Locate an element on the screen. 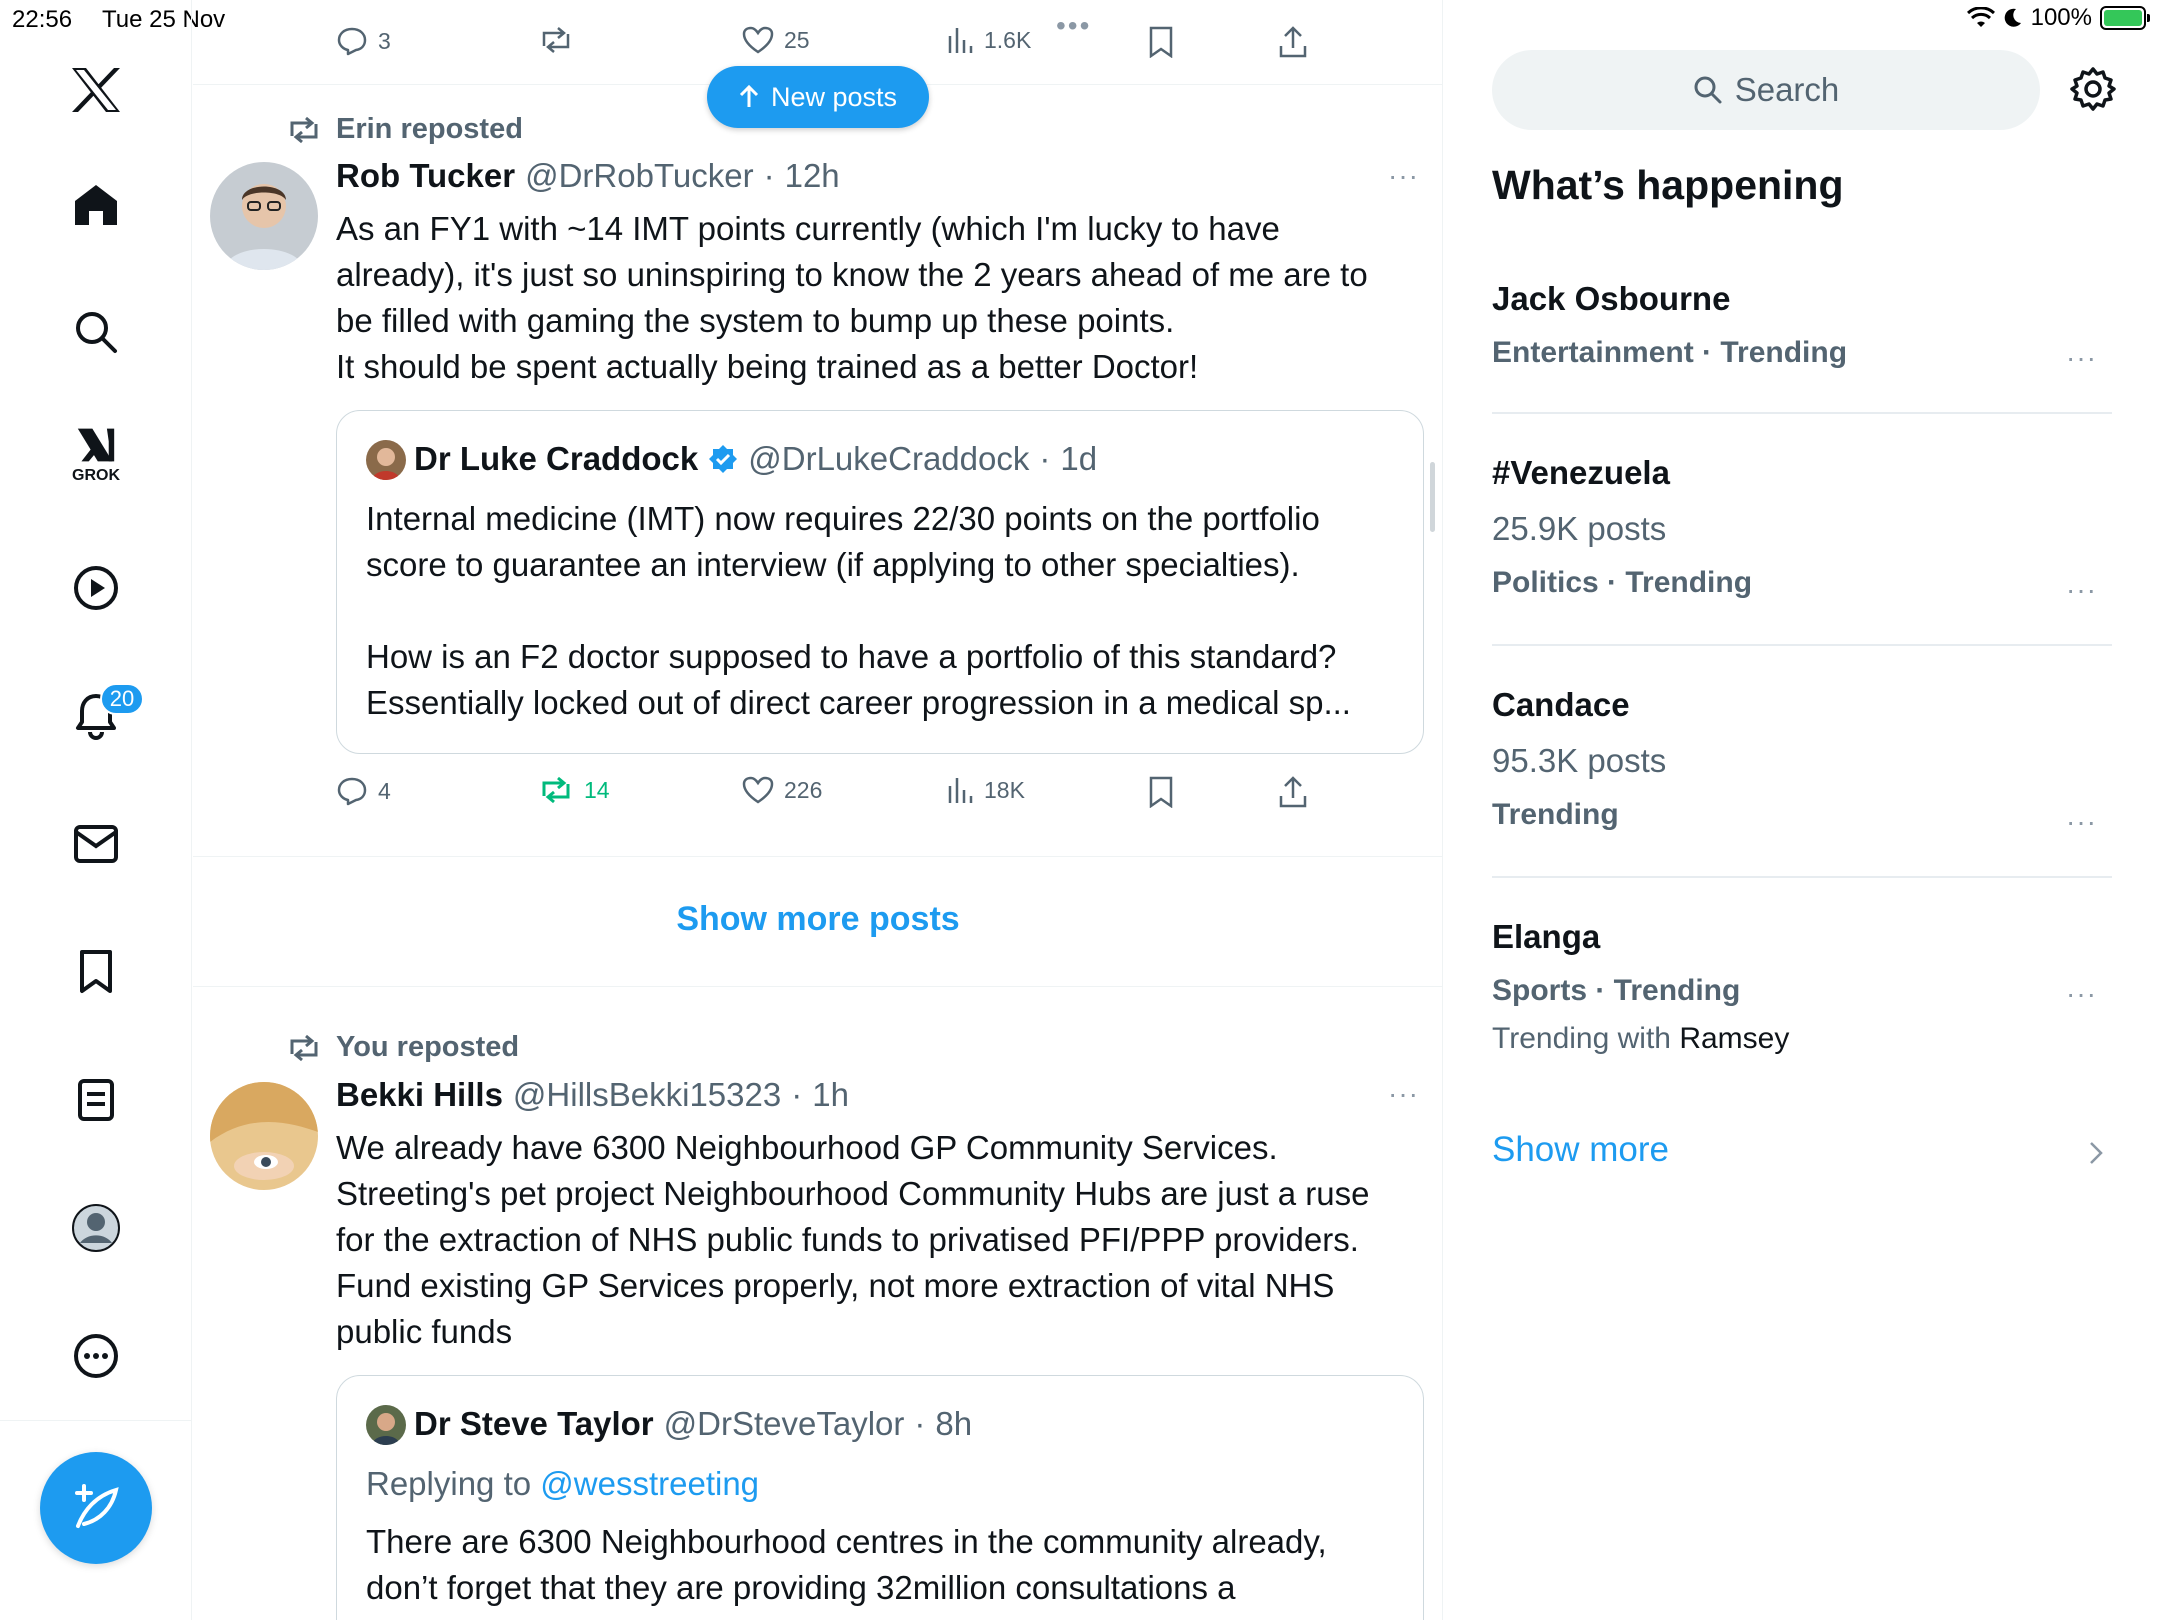  reply-button: 4 is located at coordinates (363, 791).